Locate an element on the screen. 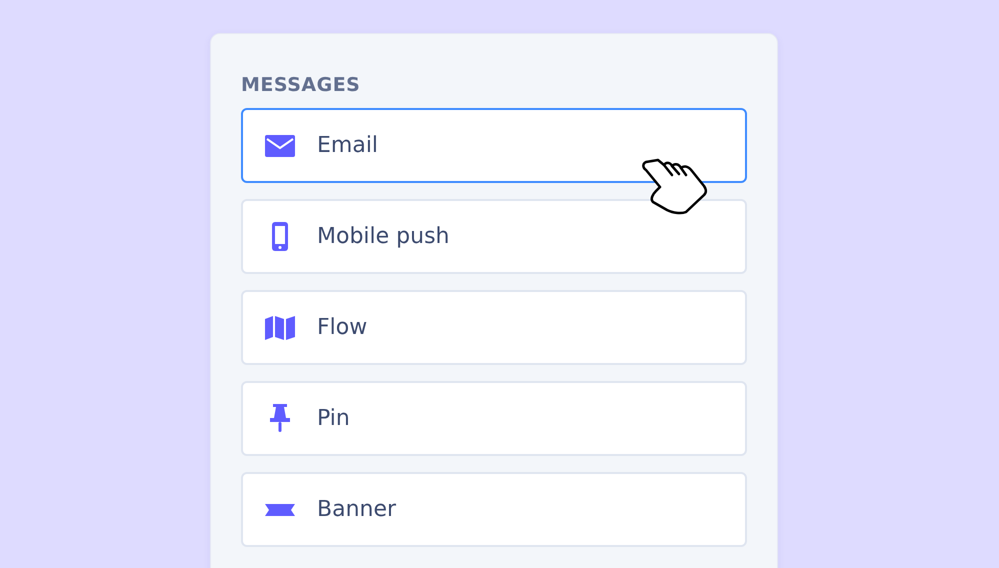 The height and width of the screenshot is (568, 999). hand-pointer-icon is located at coordinates (674, 186).